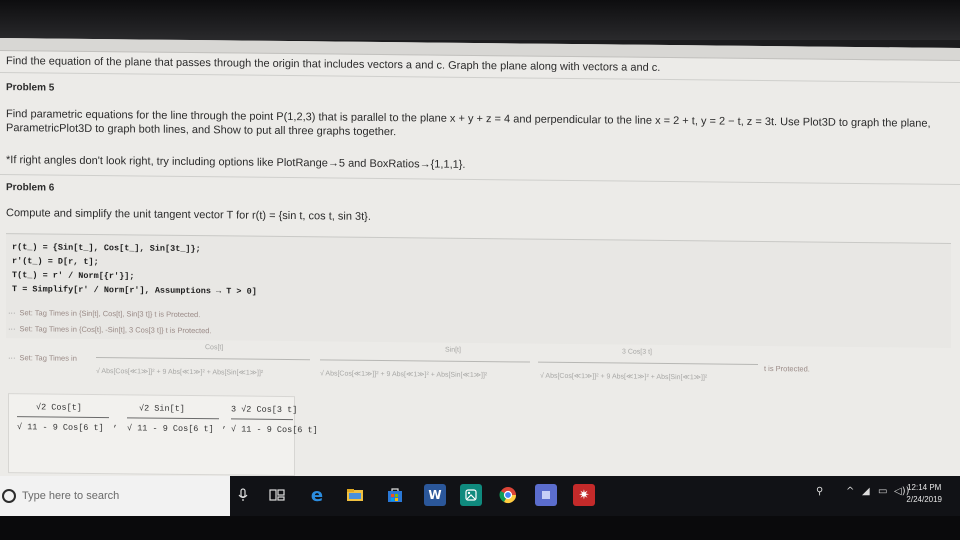 This screenshot has width=960, height=540. What do you see at coordinates (55, 261) in the screenshot?
I see `code-line-2: r'(t_) = D[r, t];` at bounding box center [55, 261].